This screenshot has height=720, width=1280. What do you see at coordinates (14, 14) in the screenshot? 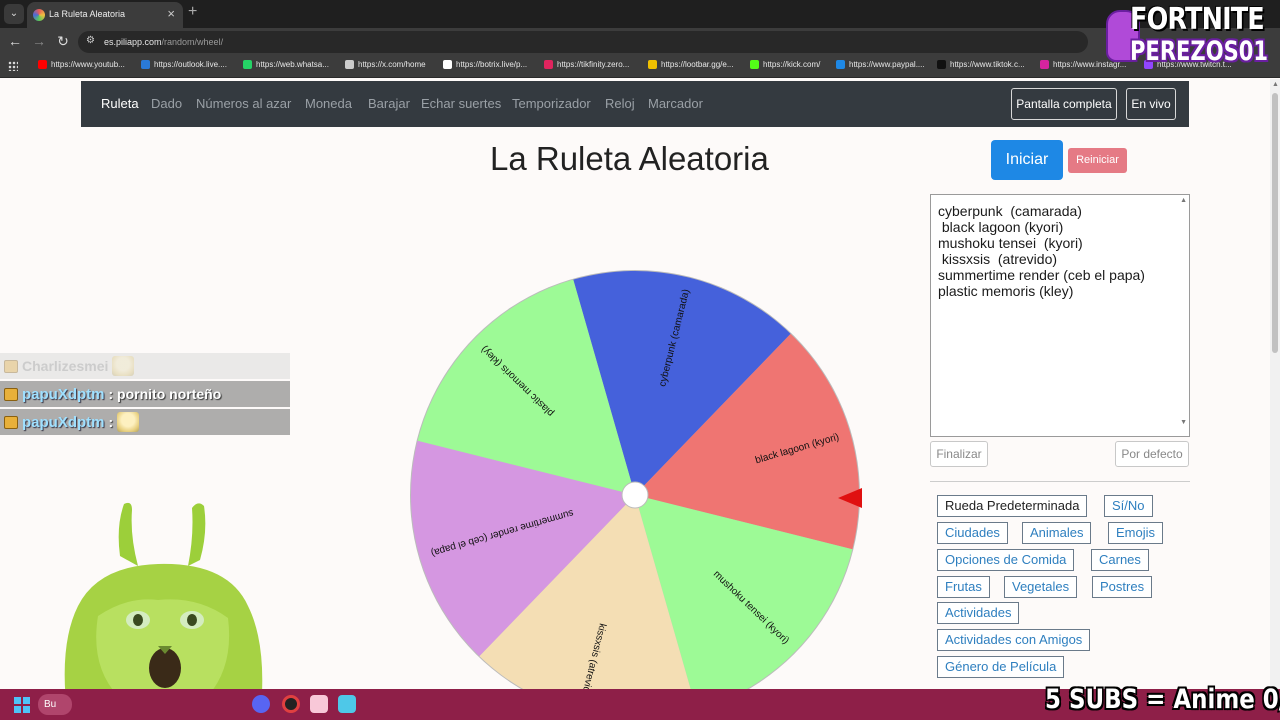
I see `tab-search-dropdown: ⌄` at bounding box center [14, 14].